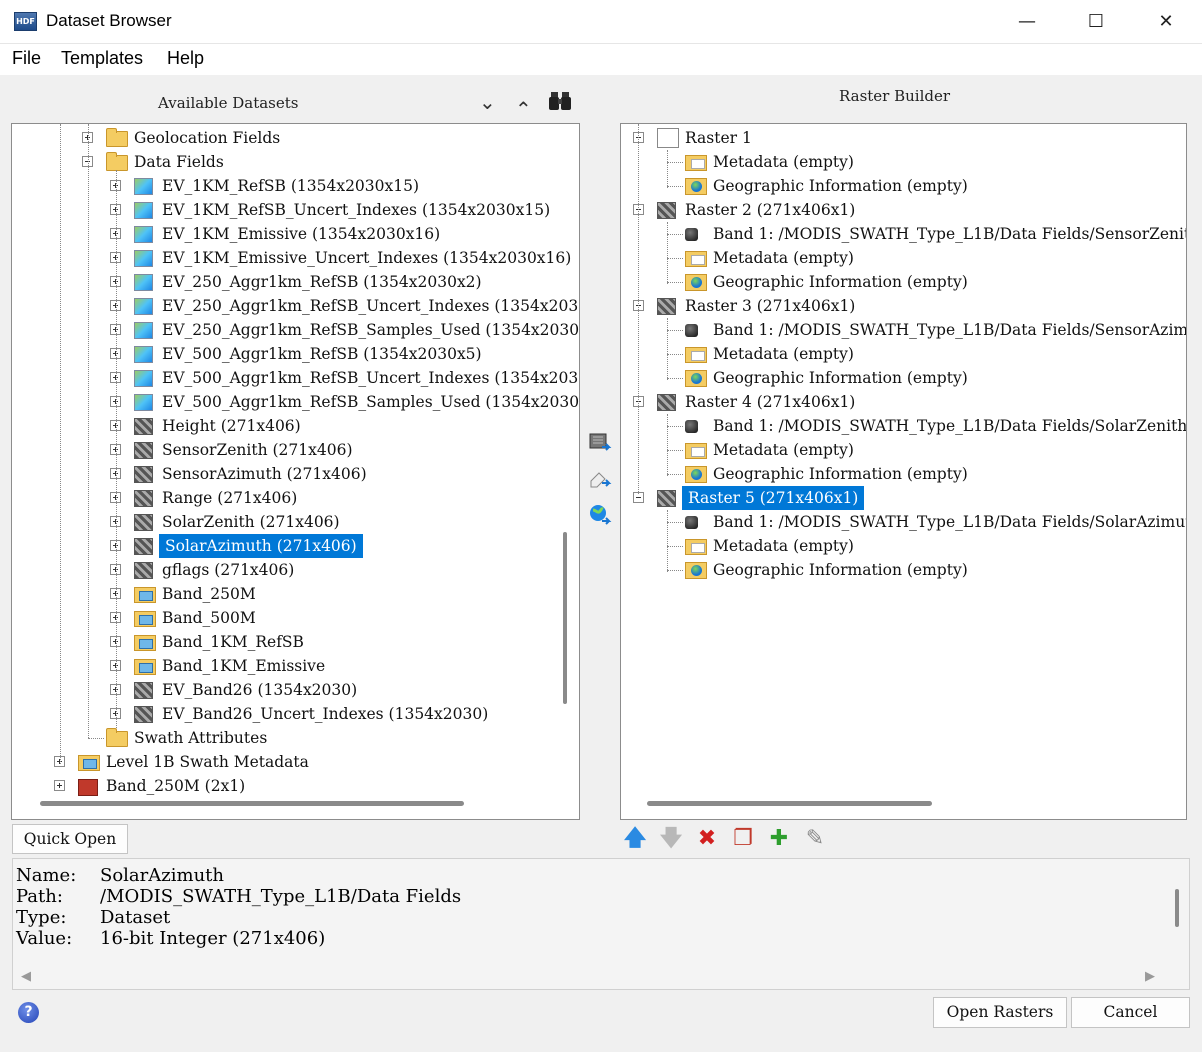 The height and width of the screenshot is (1052, 1202). I want to click on binoculars-icon, so click(560, 101).